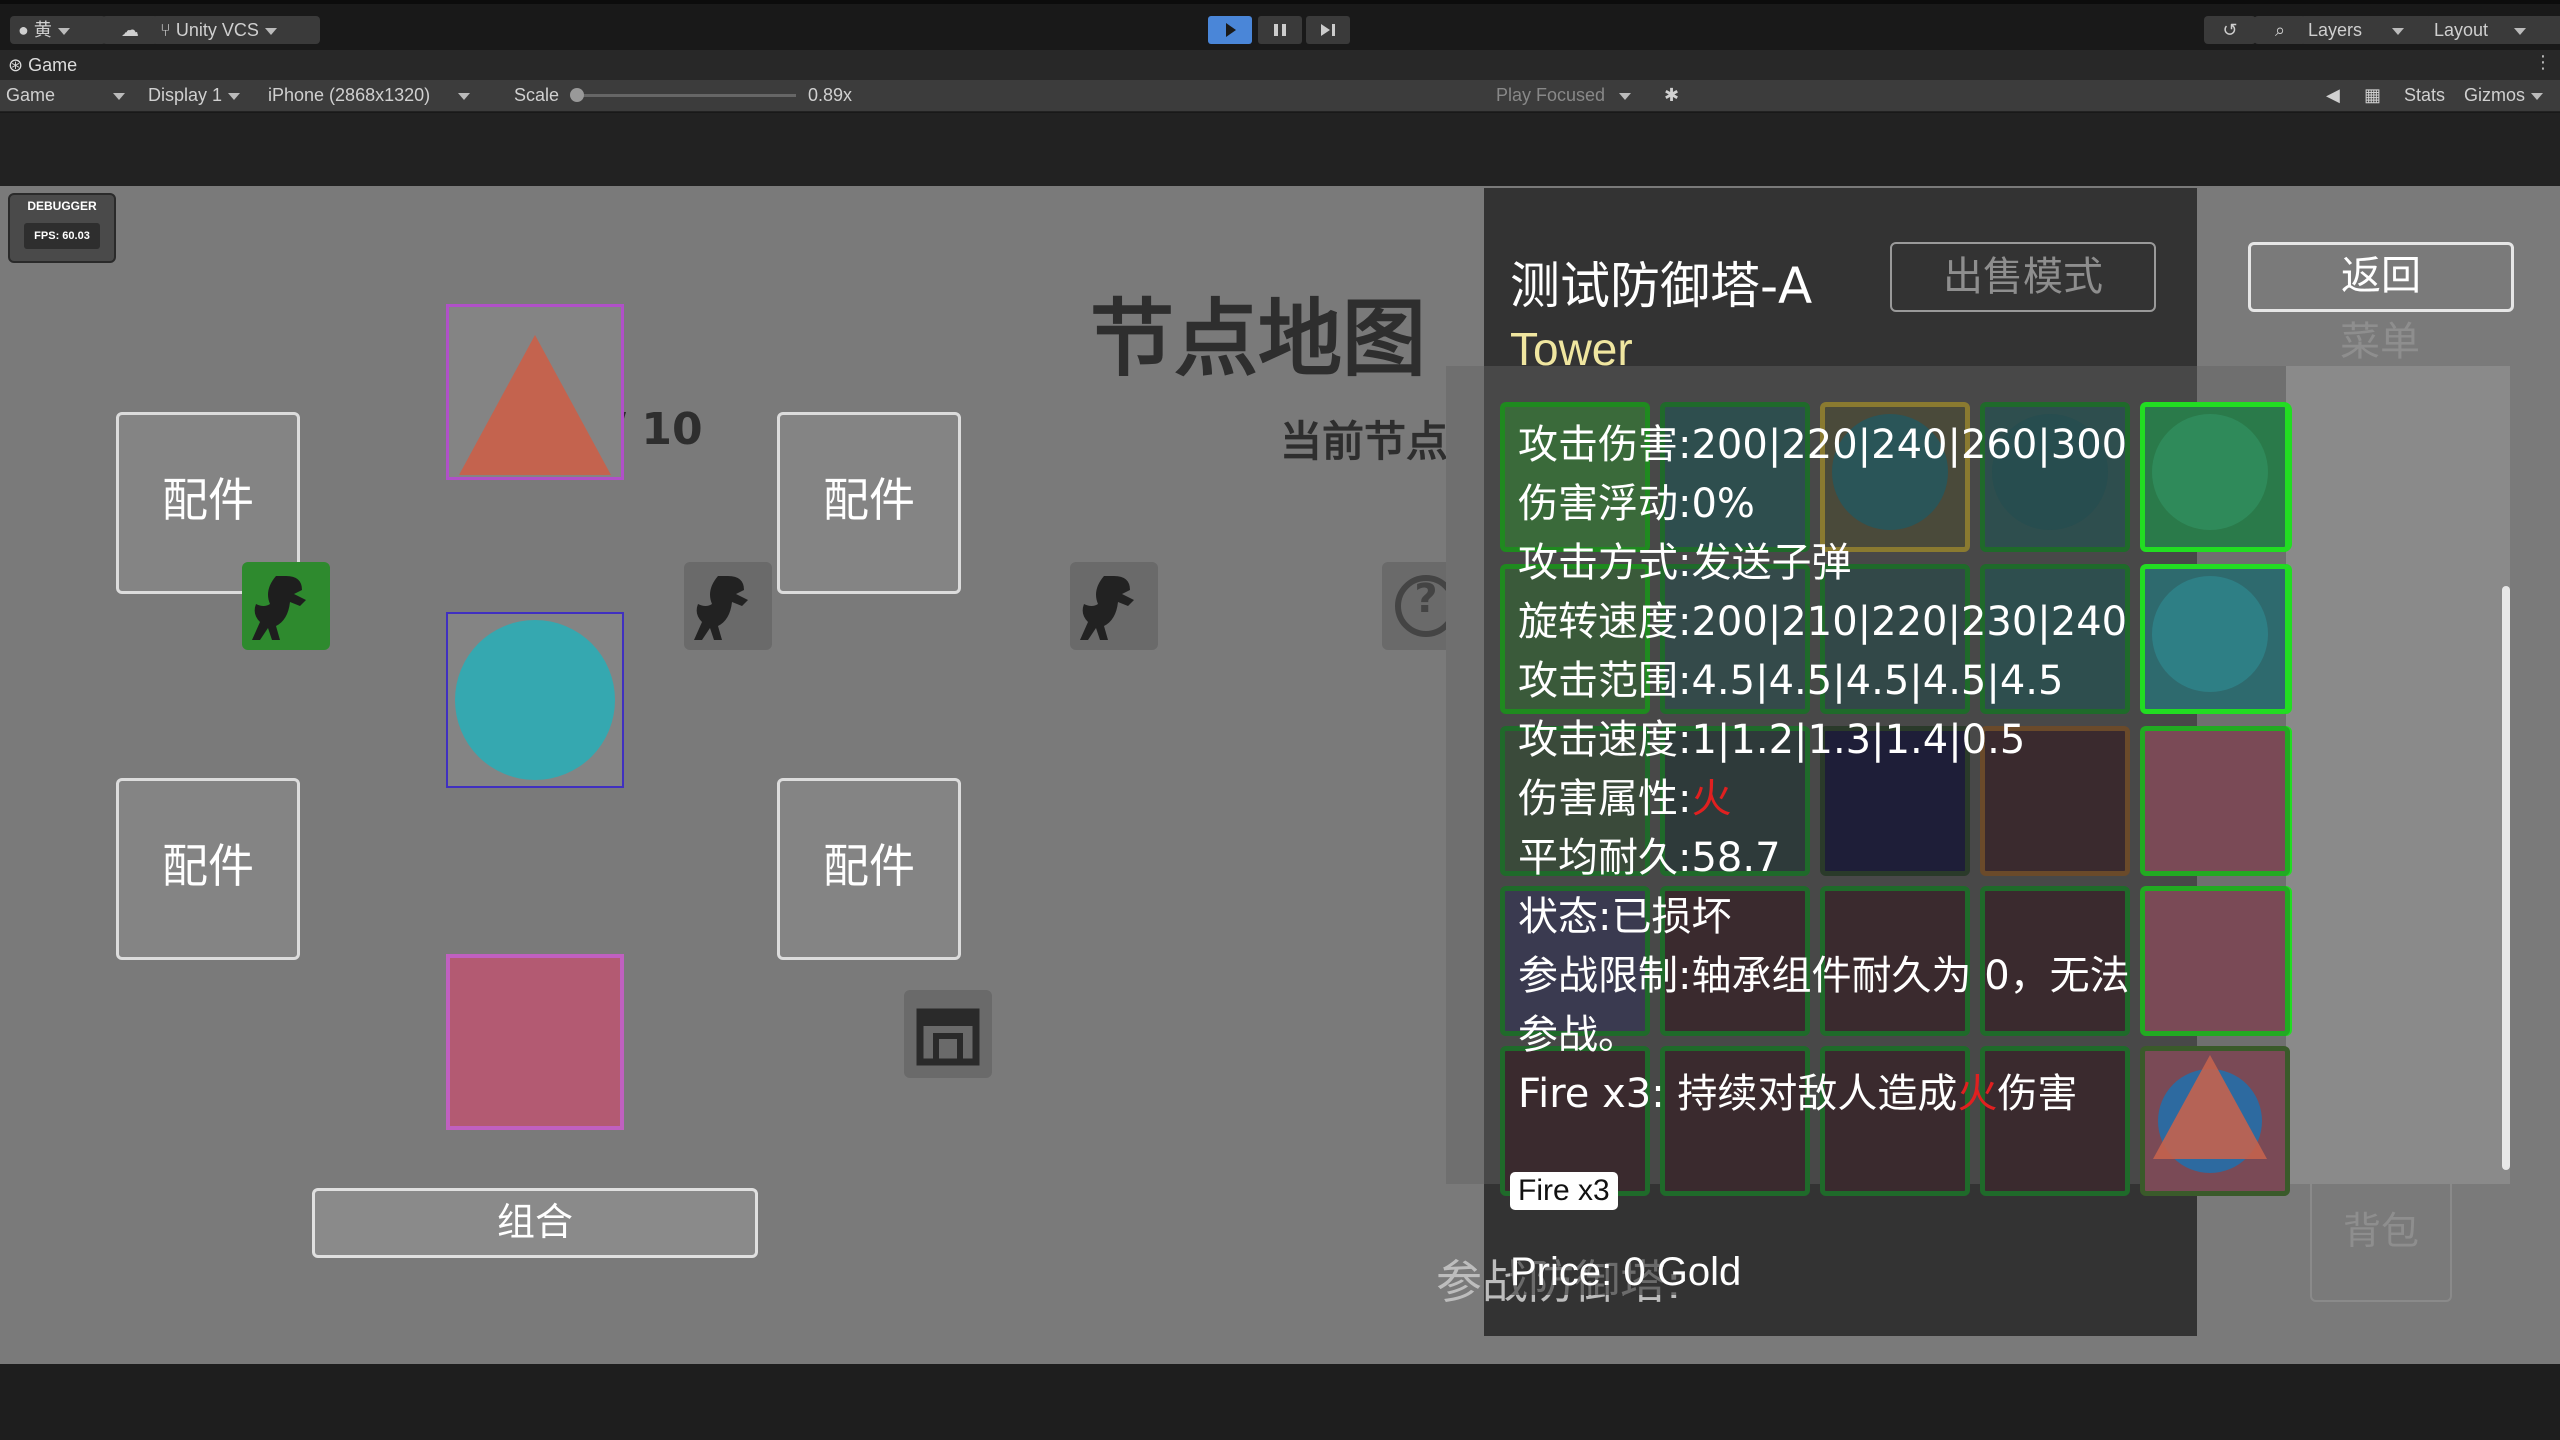 This screenshot has width=2560, height=1440. What do you see at coordinates (2381, 277) in the screenshot?
I see `back-button: 返回` at bounding box center [2381, 277].